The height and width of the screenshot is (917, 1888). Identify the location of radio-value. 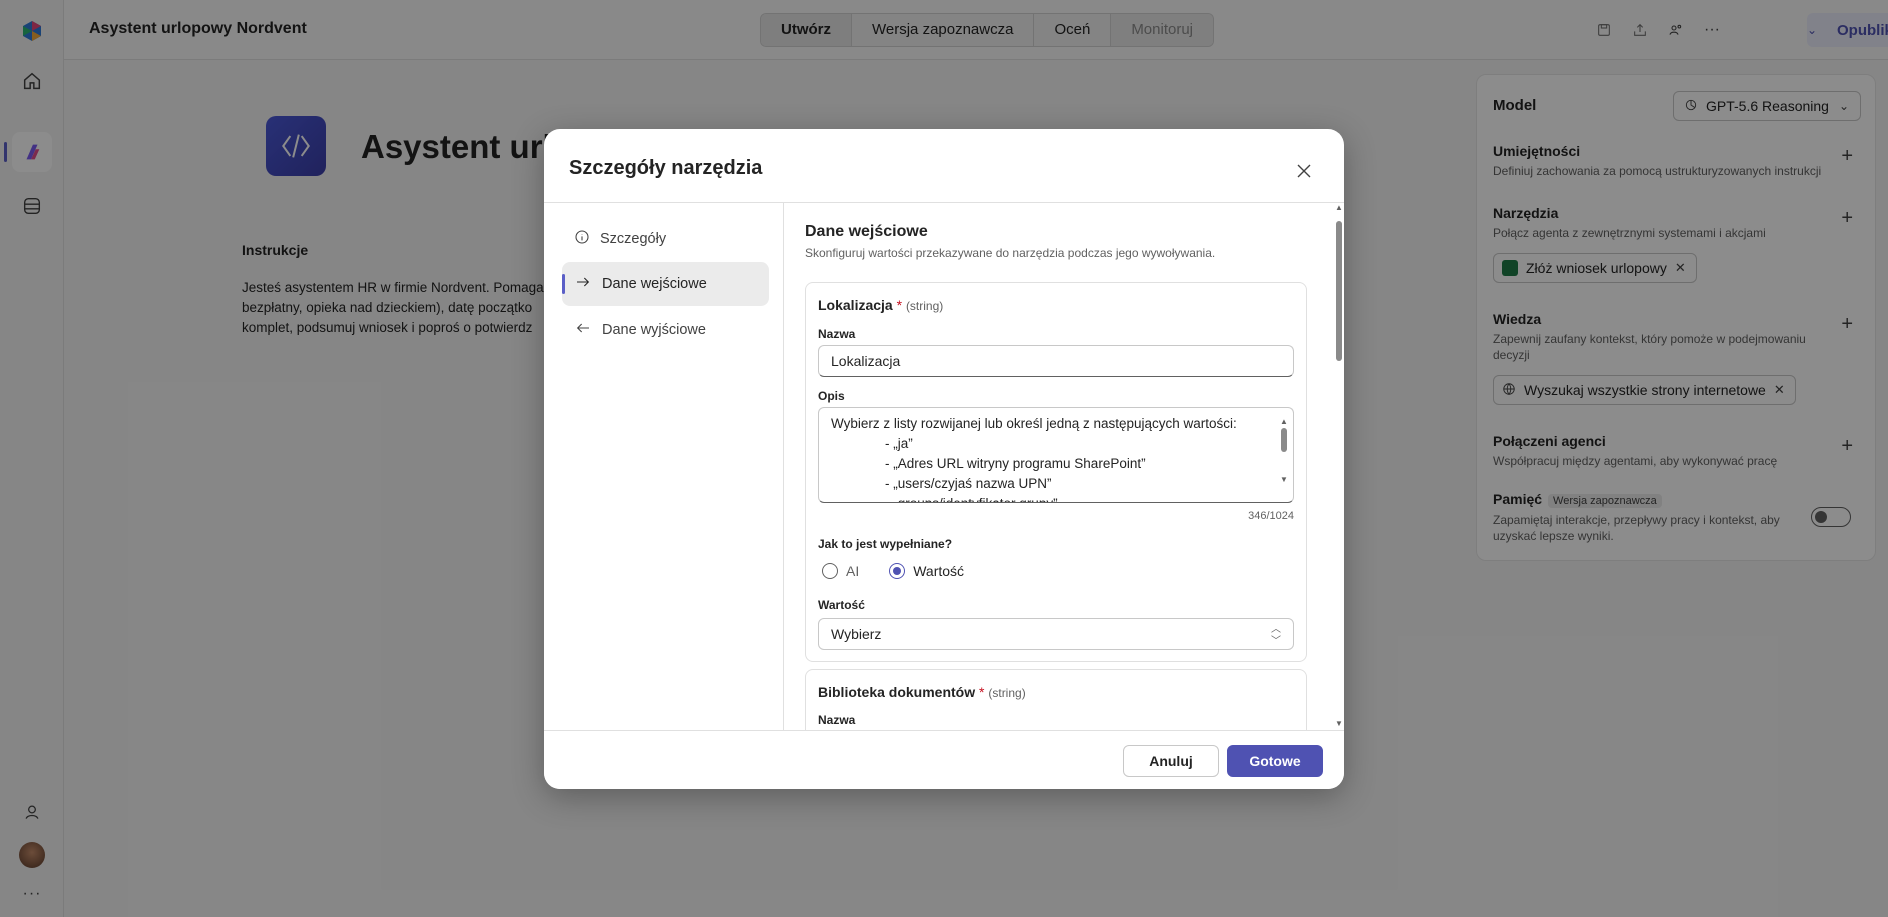
(897, 571).